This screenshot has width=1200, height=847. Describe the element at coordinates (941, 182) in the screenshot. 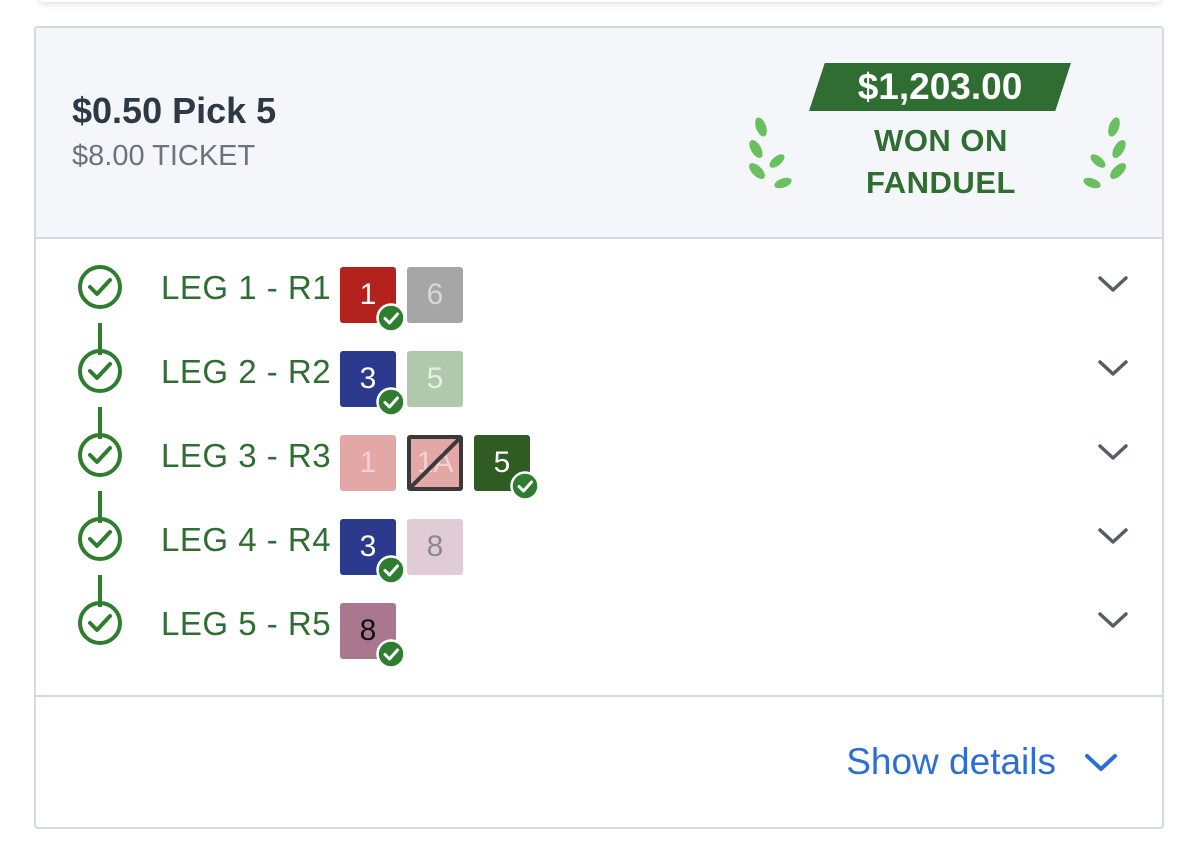

I see `win-caption-line2: FANDUEL` at that location.